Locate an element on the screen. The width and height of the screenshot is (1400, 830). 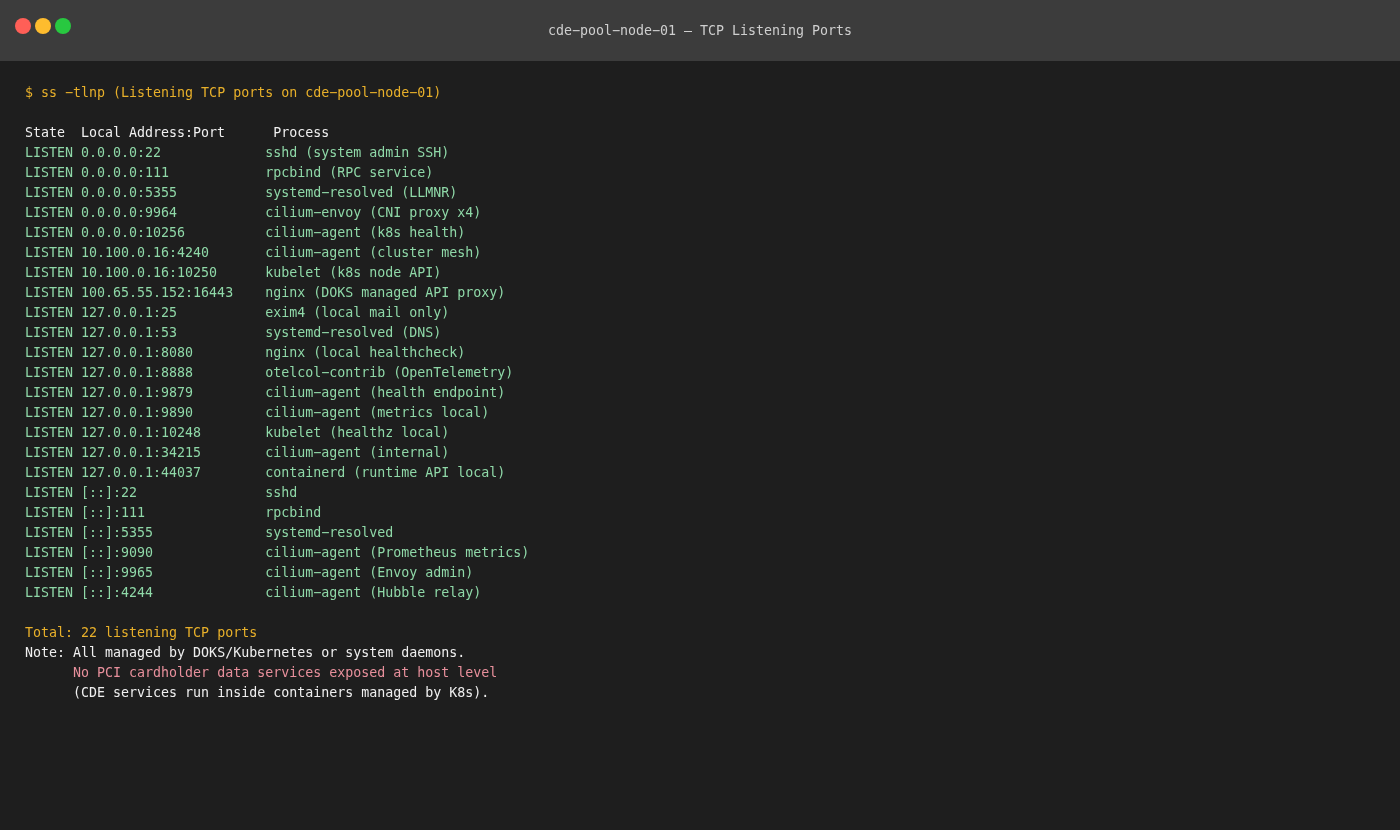
process-cell-text: nginx (DOKS managed API proxy) is located at coordinates (385, 293).